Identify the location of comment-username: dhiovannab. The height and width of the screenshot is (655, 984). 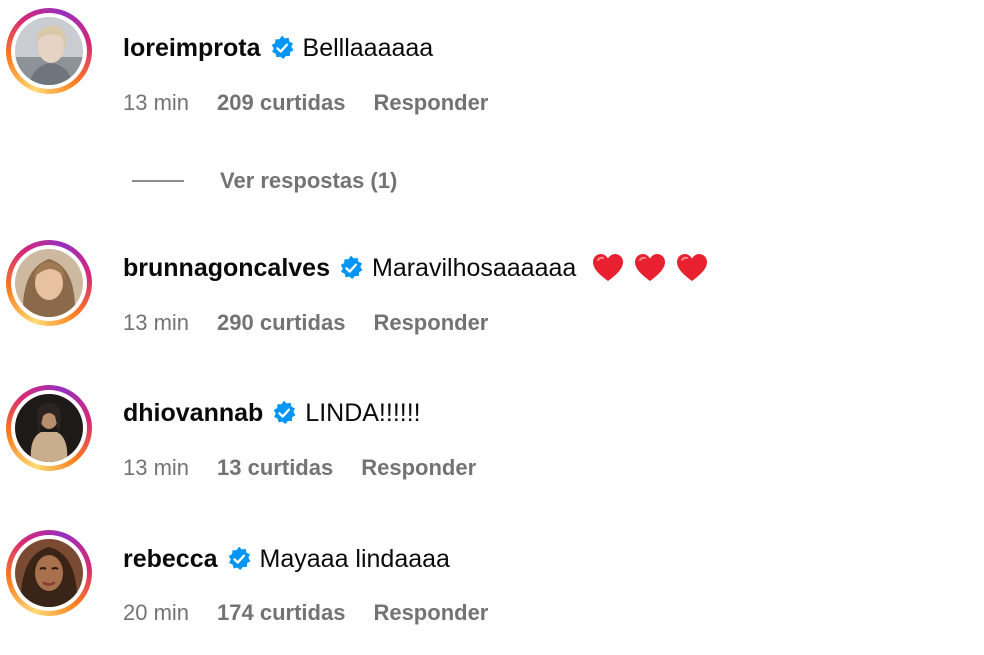
(193, 413).